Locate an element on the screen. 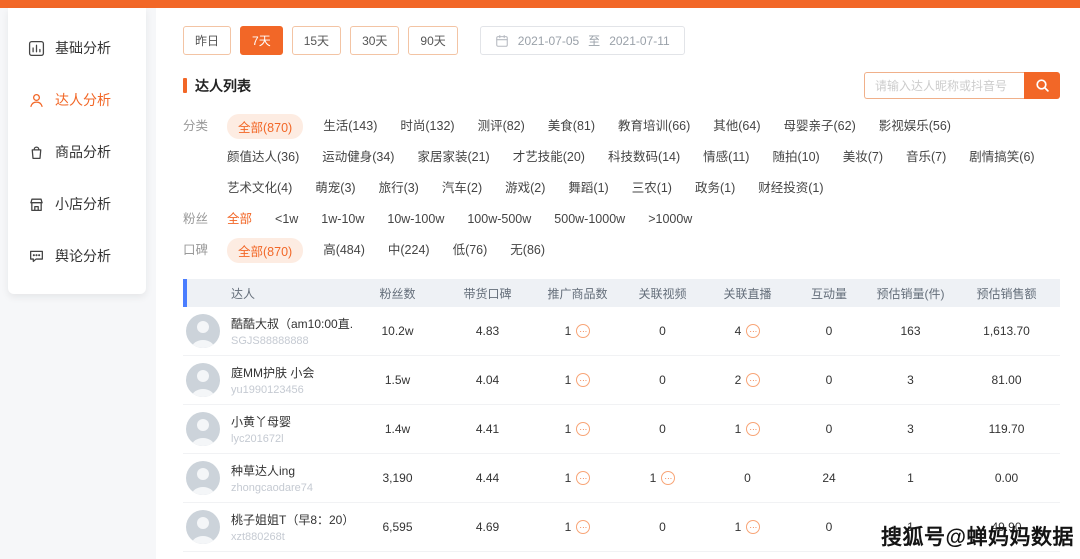 This screenshot has height=559, width=1080. filter-option: 游戏(2) is located at coordinates (525, 188).